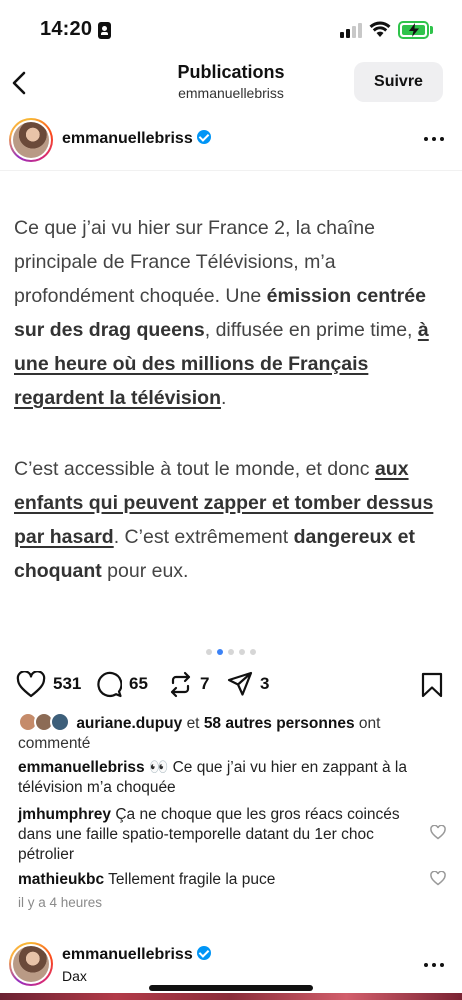  What do you see at coordinates (48, 684) in the screenshot?
I see `like-button: 531` at bounding box center [48, 684].